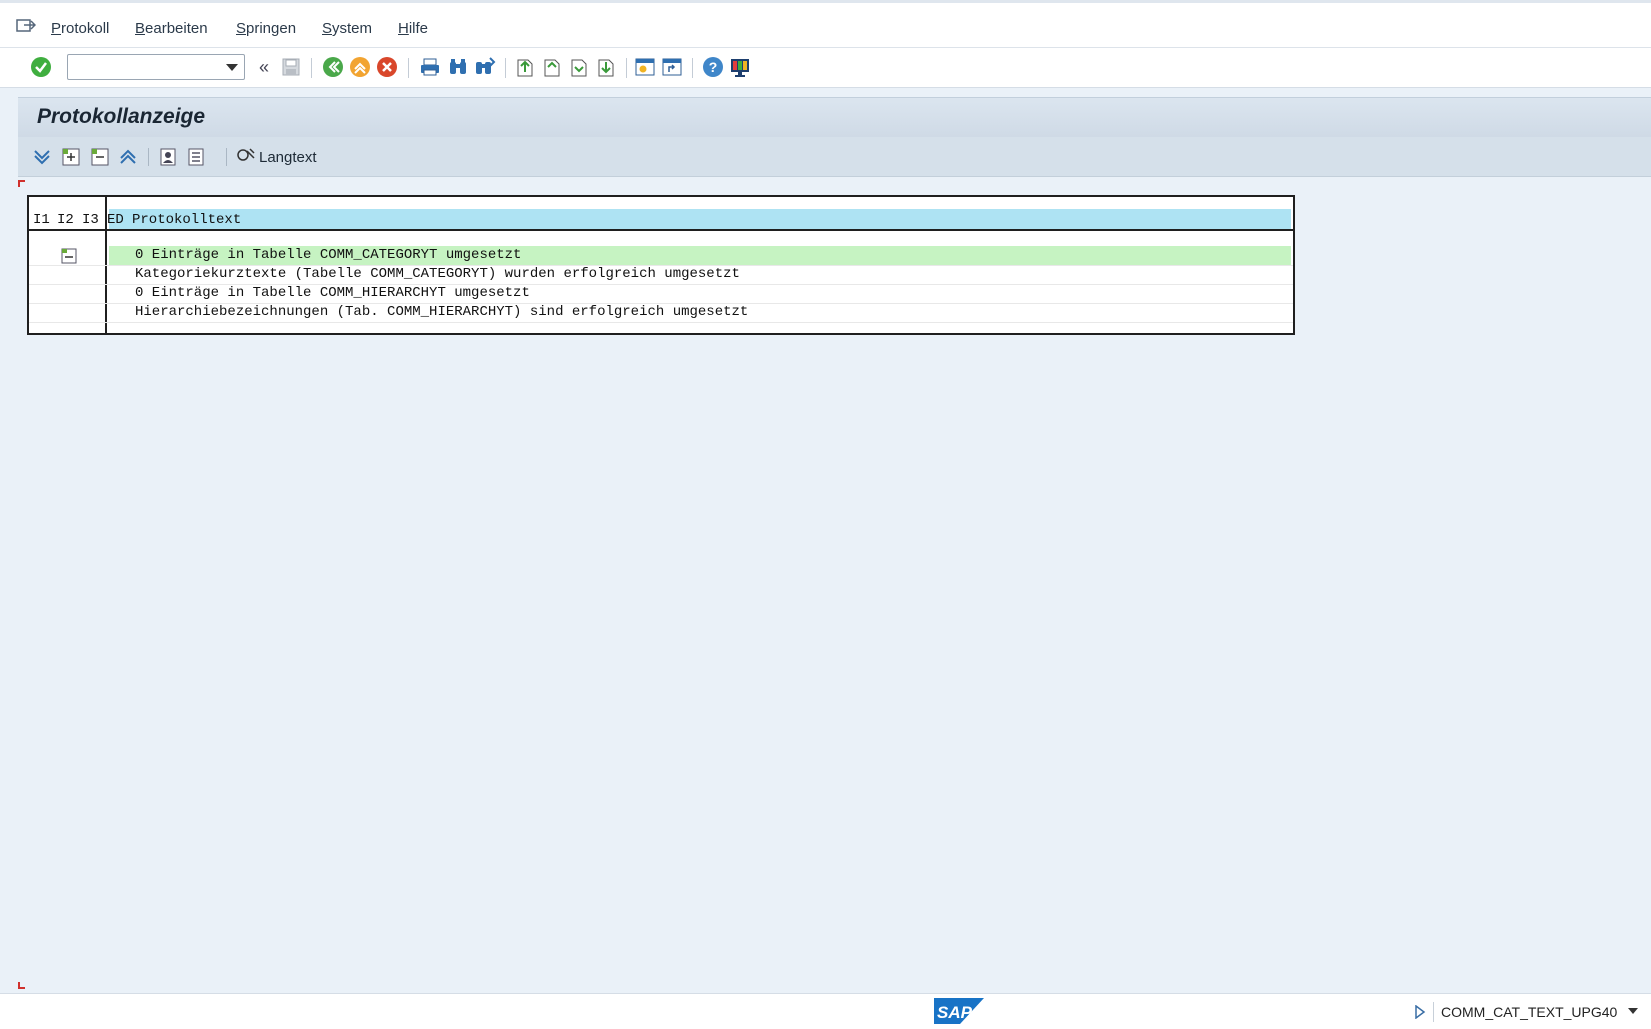 This screenshot has width=1651, height=1029. I want to click on title-bar: Protokollanzeige, so click(834, 117).